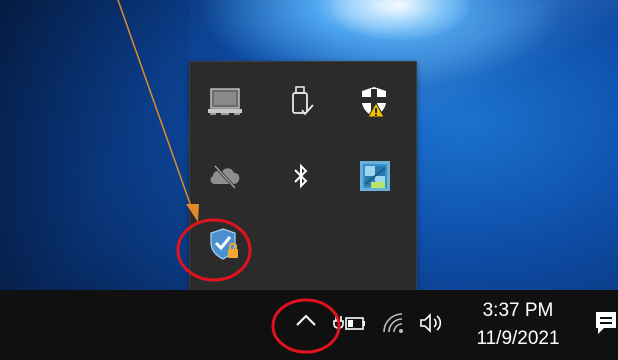  I want to click on intel-graphics-icon, so click(375, 176).